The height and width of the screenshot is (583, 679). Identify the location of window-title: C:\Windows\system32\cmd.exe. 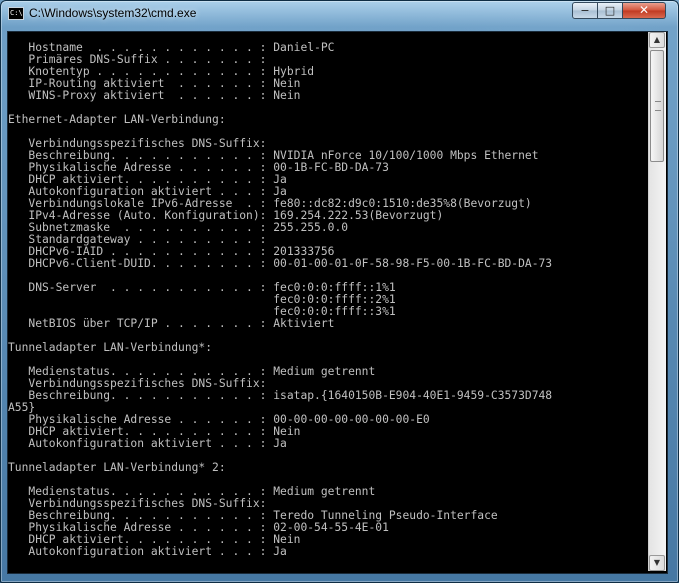
(113, 13).